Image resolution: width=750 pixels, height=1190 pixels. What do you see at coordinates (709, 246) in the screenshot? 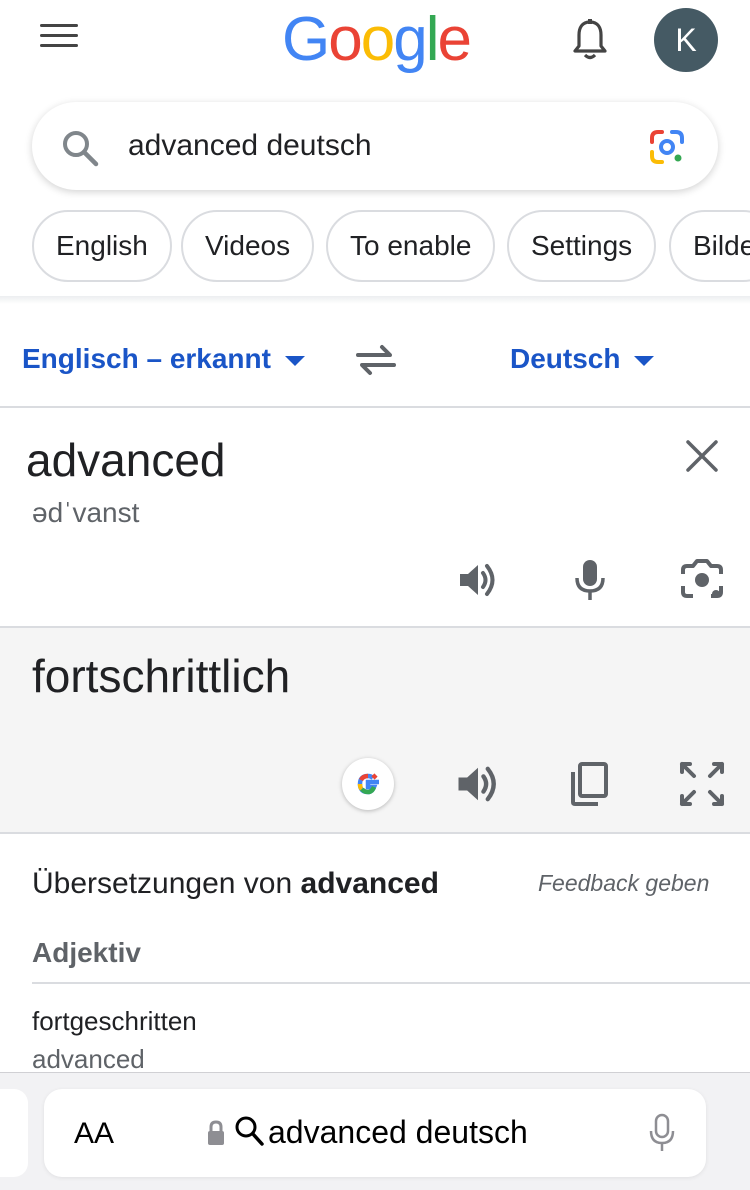
I see `chip-bilder: Bilde` at bounding box center [709, 246].